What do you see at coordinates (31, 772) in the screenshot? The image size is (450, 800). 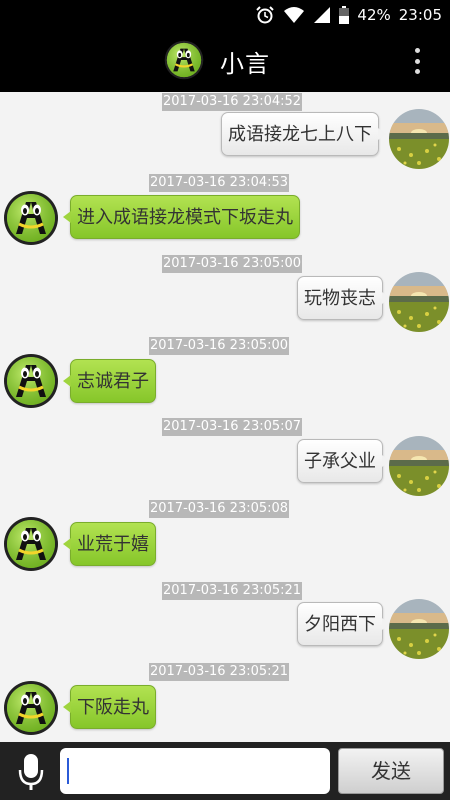 I see `microphone-icon` at bounding box center [31, 772].